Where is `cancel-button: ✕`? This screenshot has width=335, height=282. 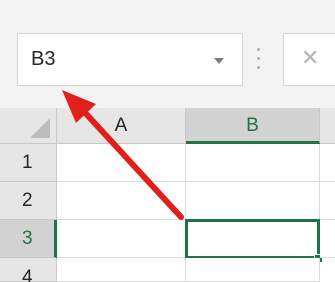 cancel-button: ✕ is located at coordinates (309, 59).